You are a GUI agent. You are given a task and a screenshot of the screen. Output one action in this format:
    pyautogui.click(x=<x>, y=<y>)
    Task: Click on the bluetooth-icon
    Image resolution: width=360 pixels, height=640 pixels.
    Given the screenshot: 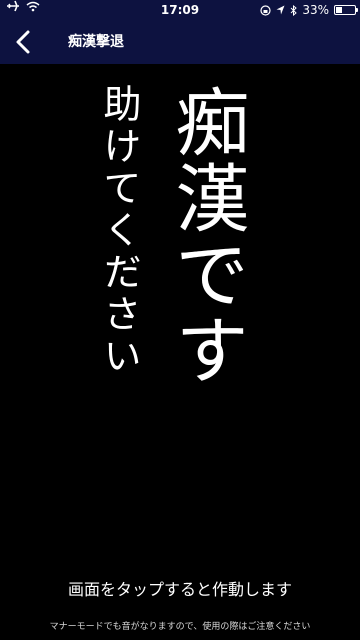 What is the action you would take?
    pyautogui.click(x=294, y=10)
    